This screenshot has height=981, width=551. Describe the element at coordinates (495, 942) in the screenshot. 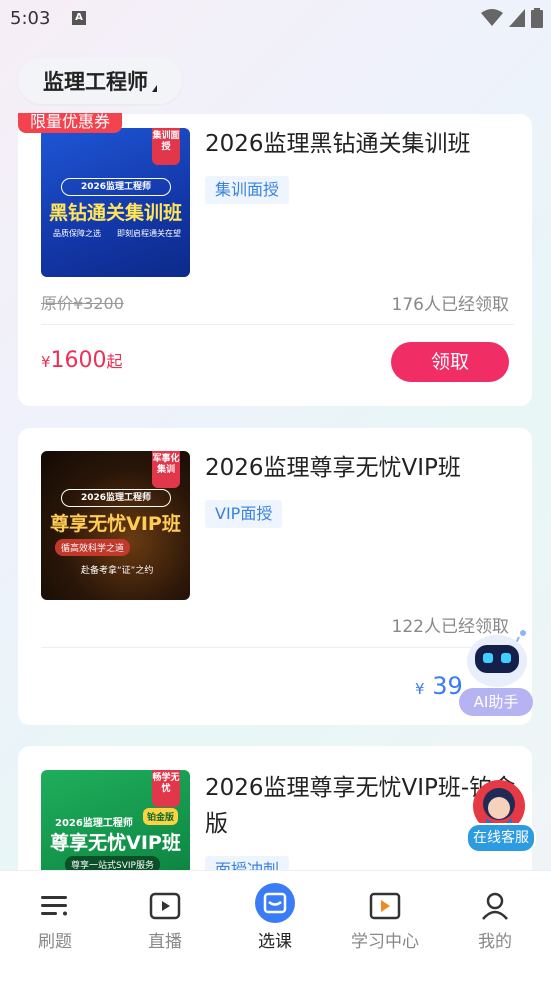

I see `nav-label: 我的` at that location.